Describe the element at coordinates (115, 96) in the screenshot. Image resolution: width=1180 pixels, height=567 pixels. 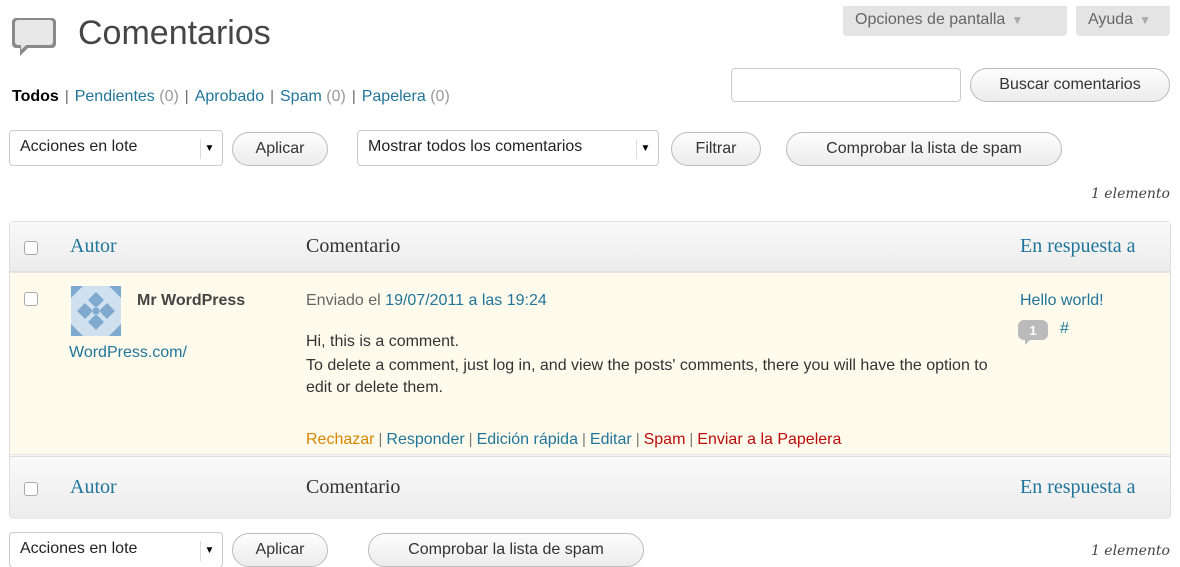
I see `filter-pending: Pendientes` at that location.